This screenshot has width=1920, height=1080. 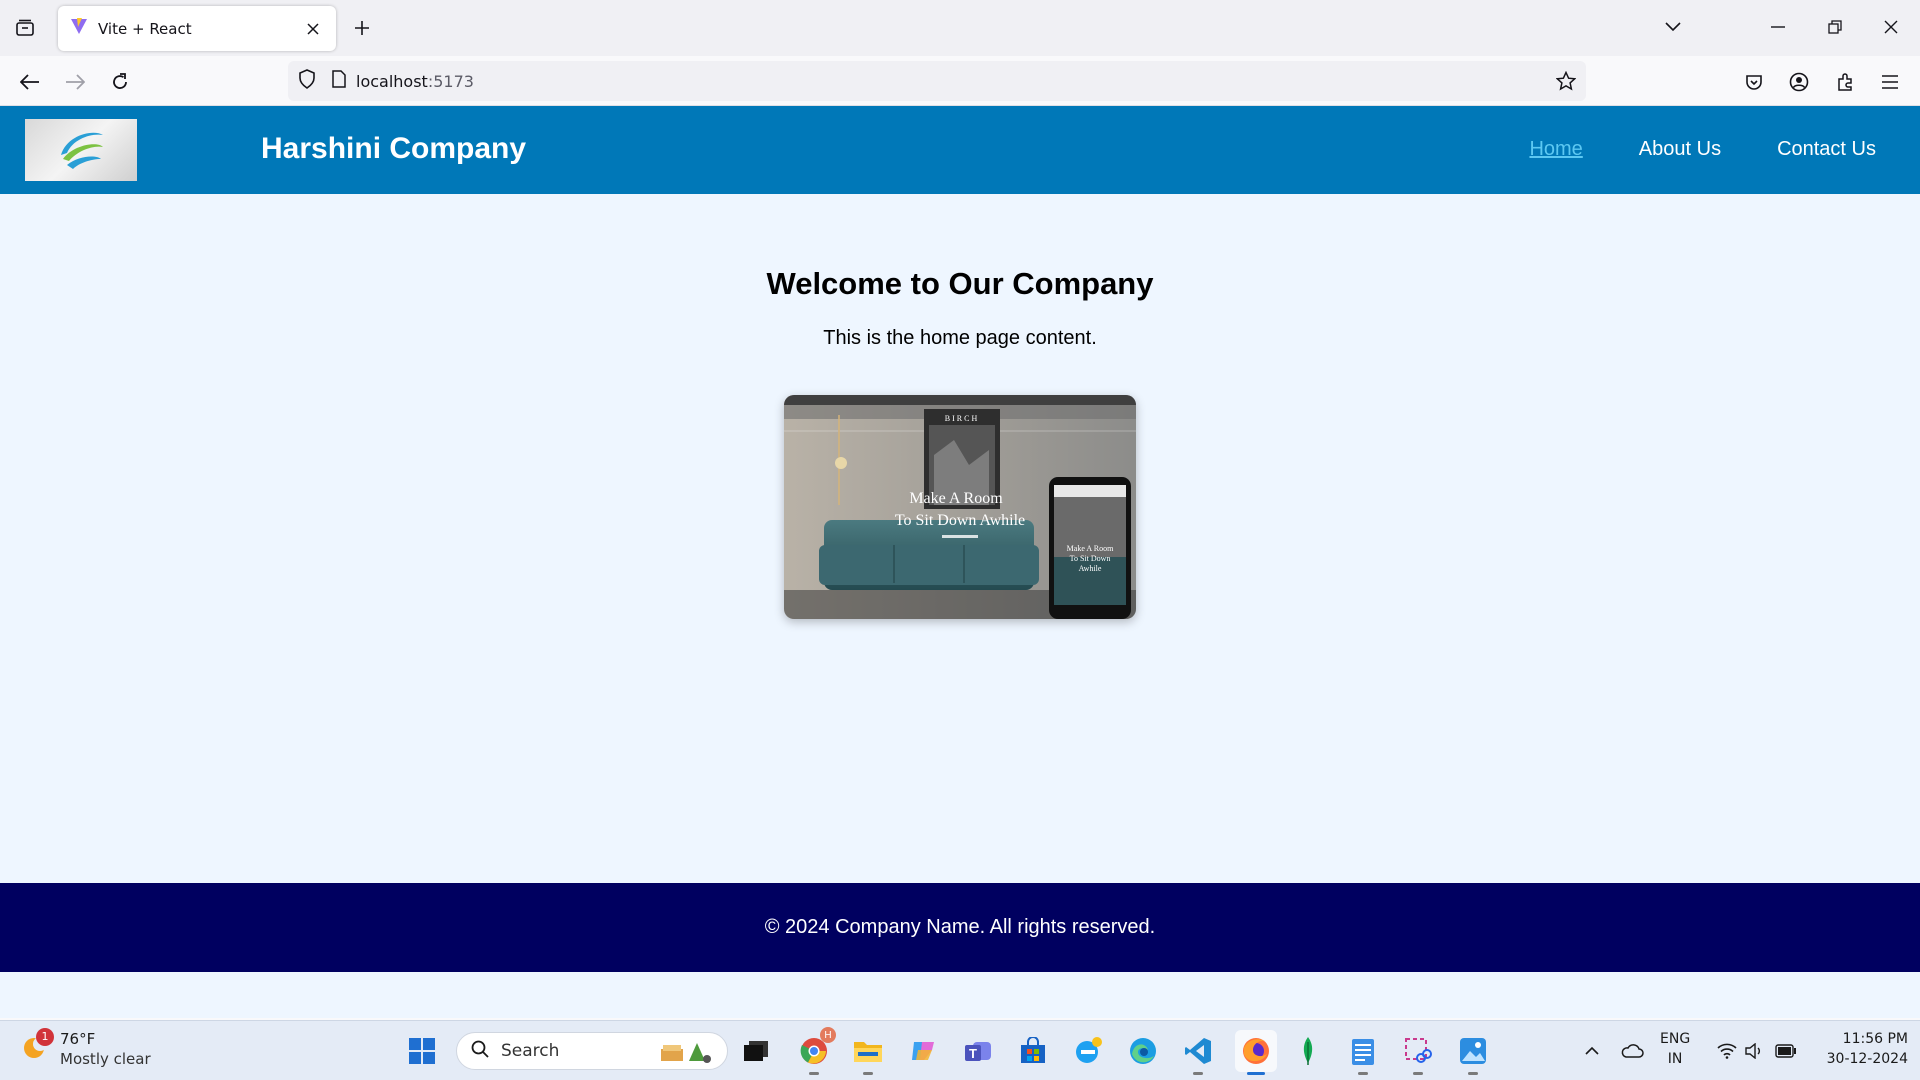 What do you see at coordinates (1143, 1051) in the screenshot?
I see `edge-icon` at bounding box center [1143, 1051].